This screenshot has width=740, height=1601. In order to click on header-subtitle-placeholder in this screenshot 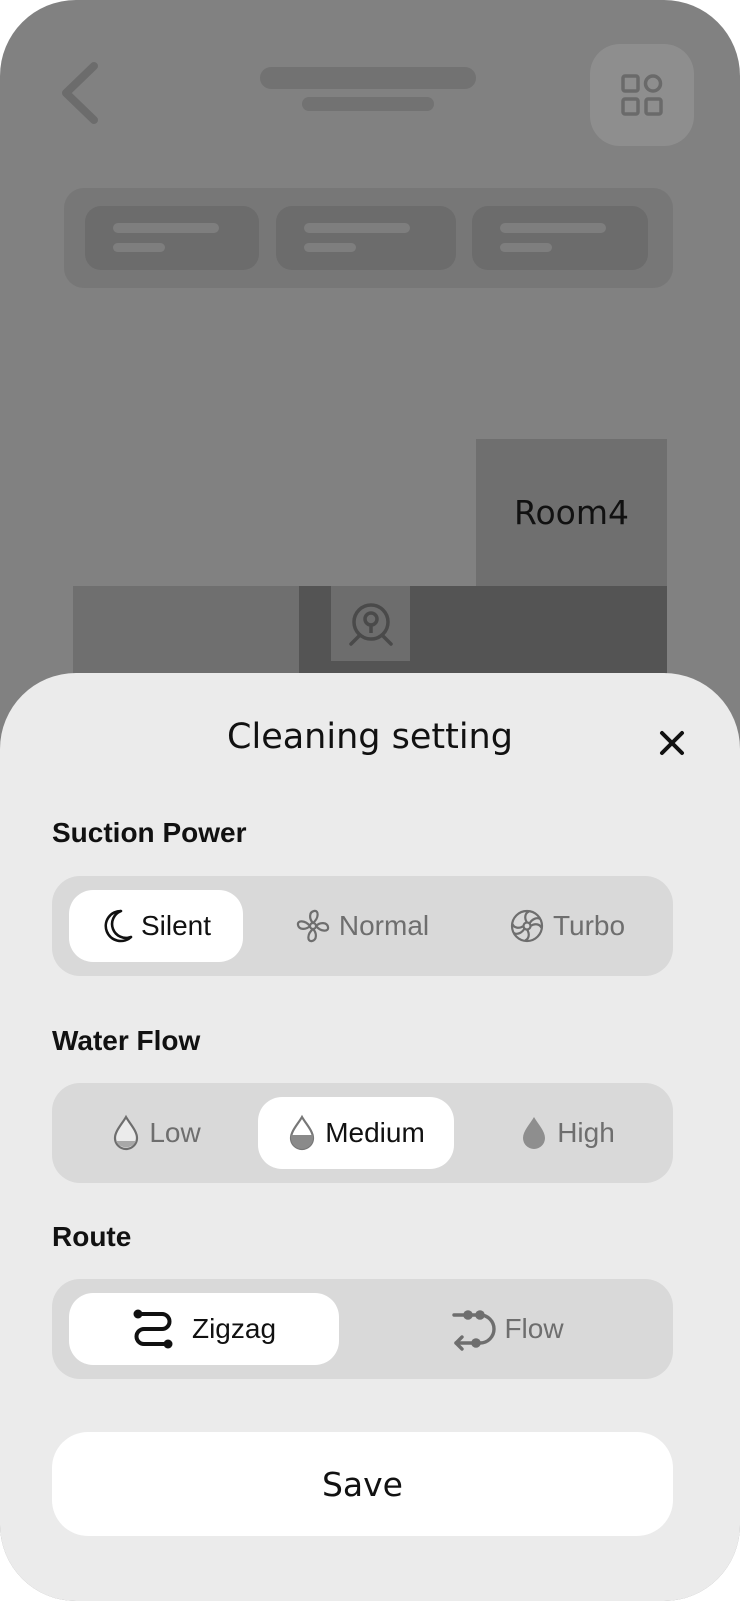, I will do `click(368, 104)`.